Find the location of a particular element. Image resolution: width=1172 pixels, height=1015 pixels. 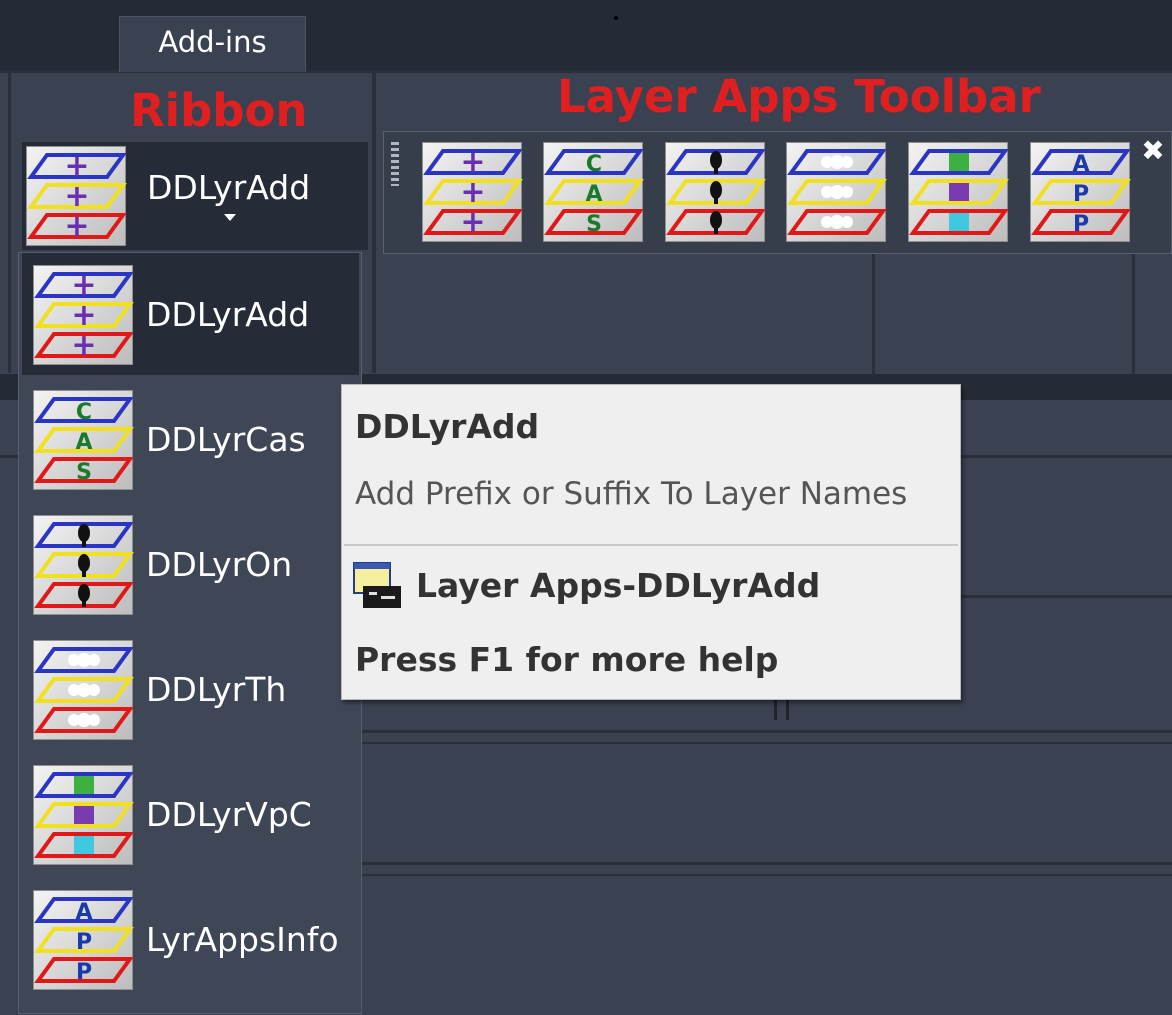

split-button-label: DDLyrAdd is located at coordinates (228, 187).